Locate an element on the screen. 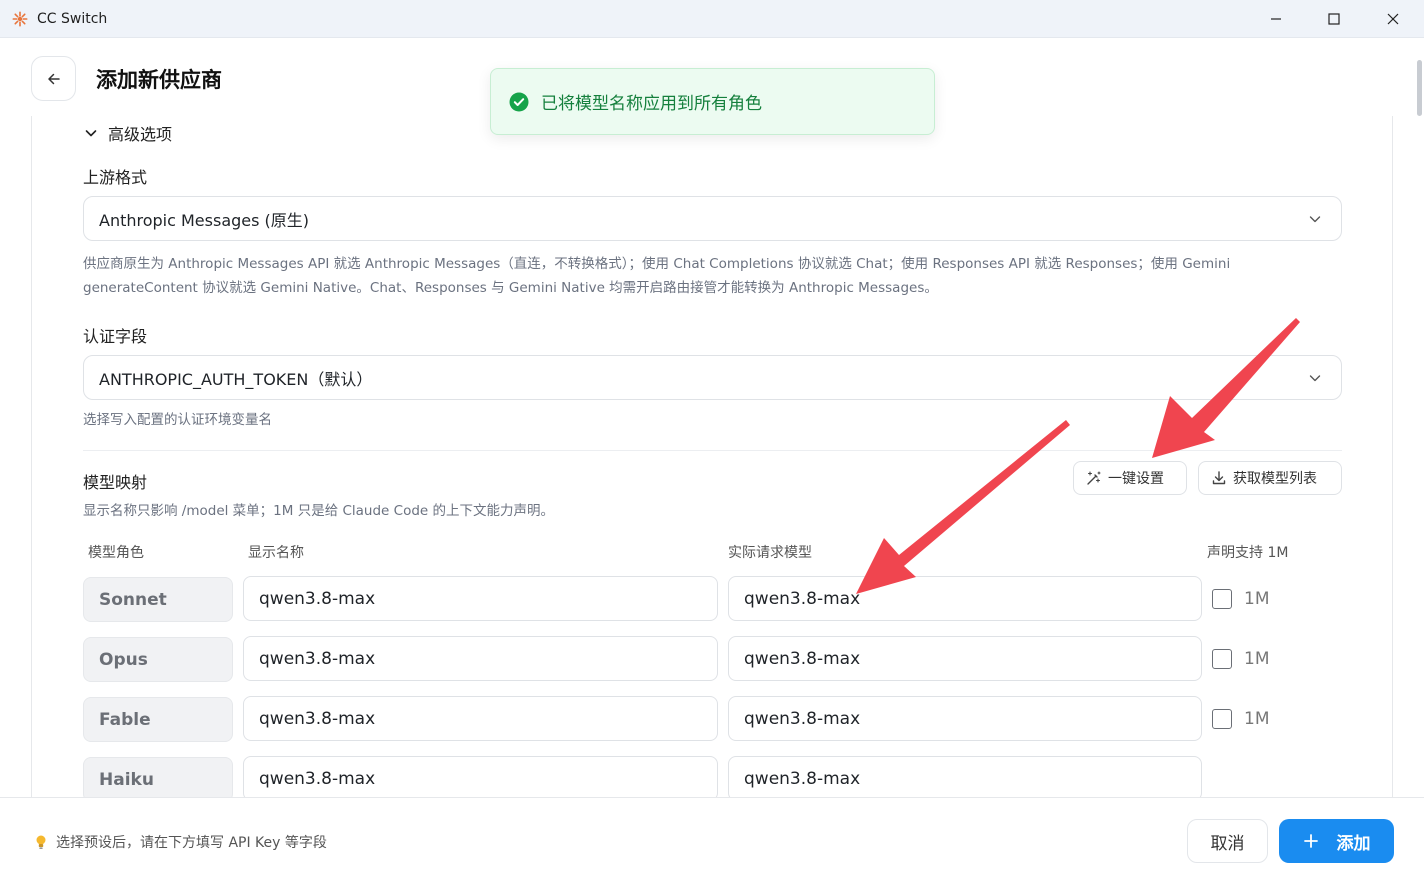 This screenshot has height=883, width=1424. fetch-models-label: 获取模型列表 is located at coordinates (1275, 479).